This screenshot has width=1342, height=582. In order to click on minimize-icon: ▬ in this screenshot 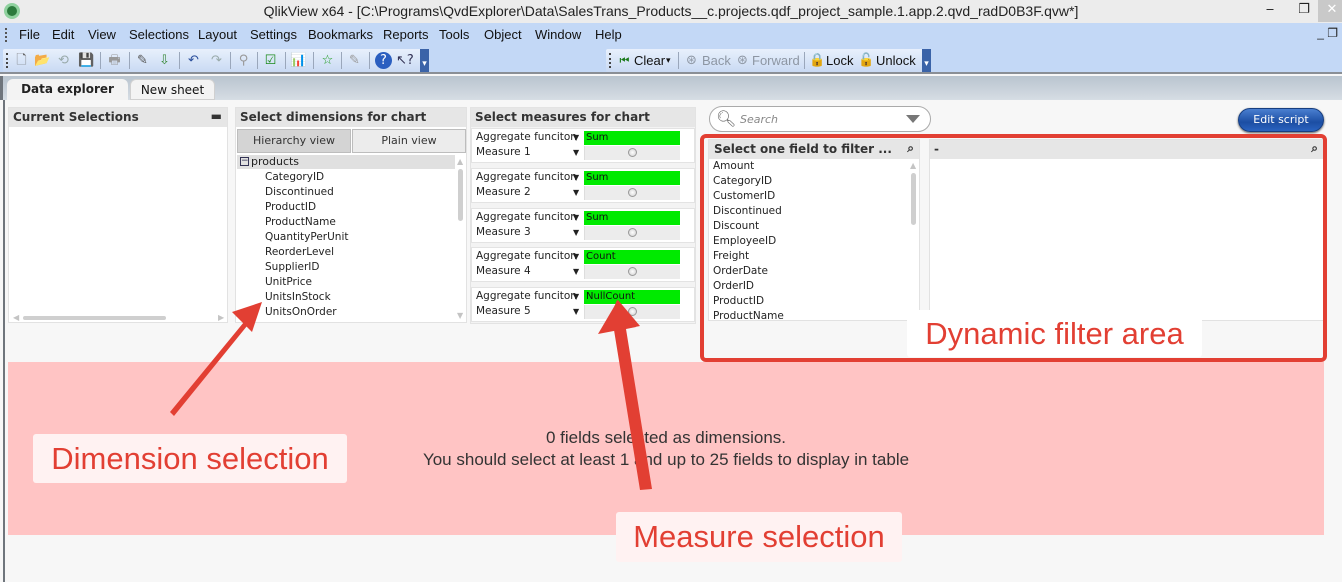, I will do `click(216, 116)`.